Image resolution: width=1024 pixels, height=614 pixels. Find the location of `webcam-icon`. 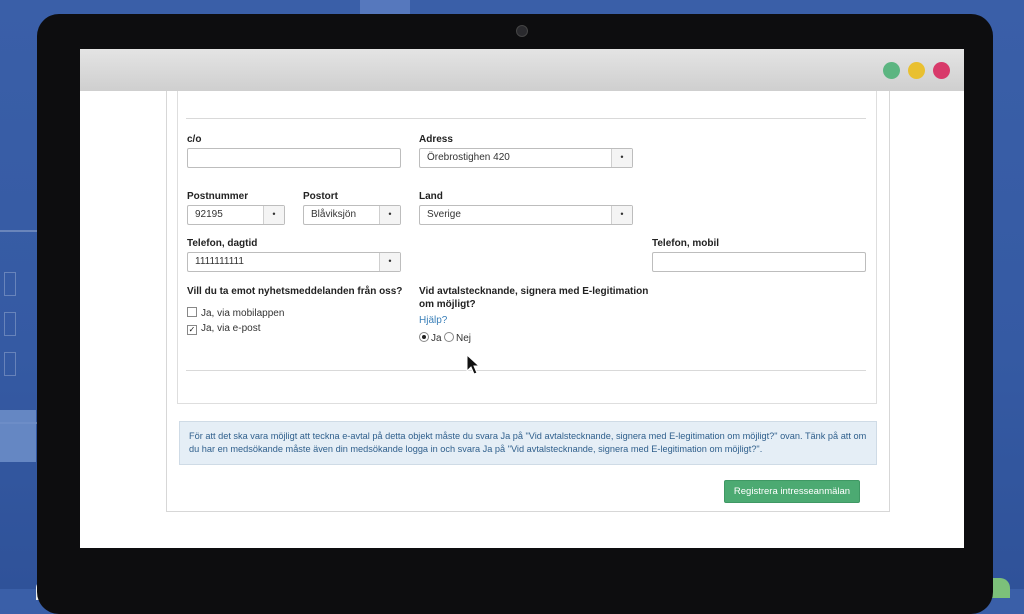

webcam-icon is located at coordinates (522, 31).